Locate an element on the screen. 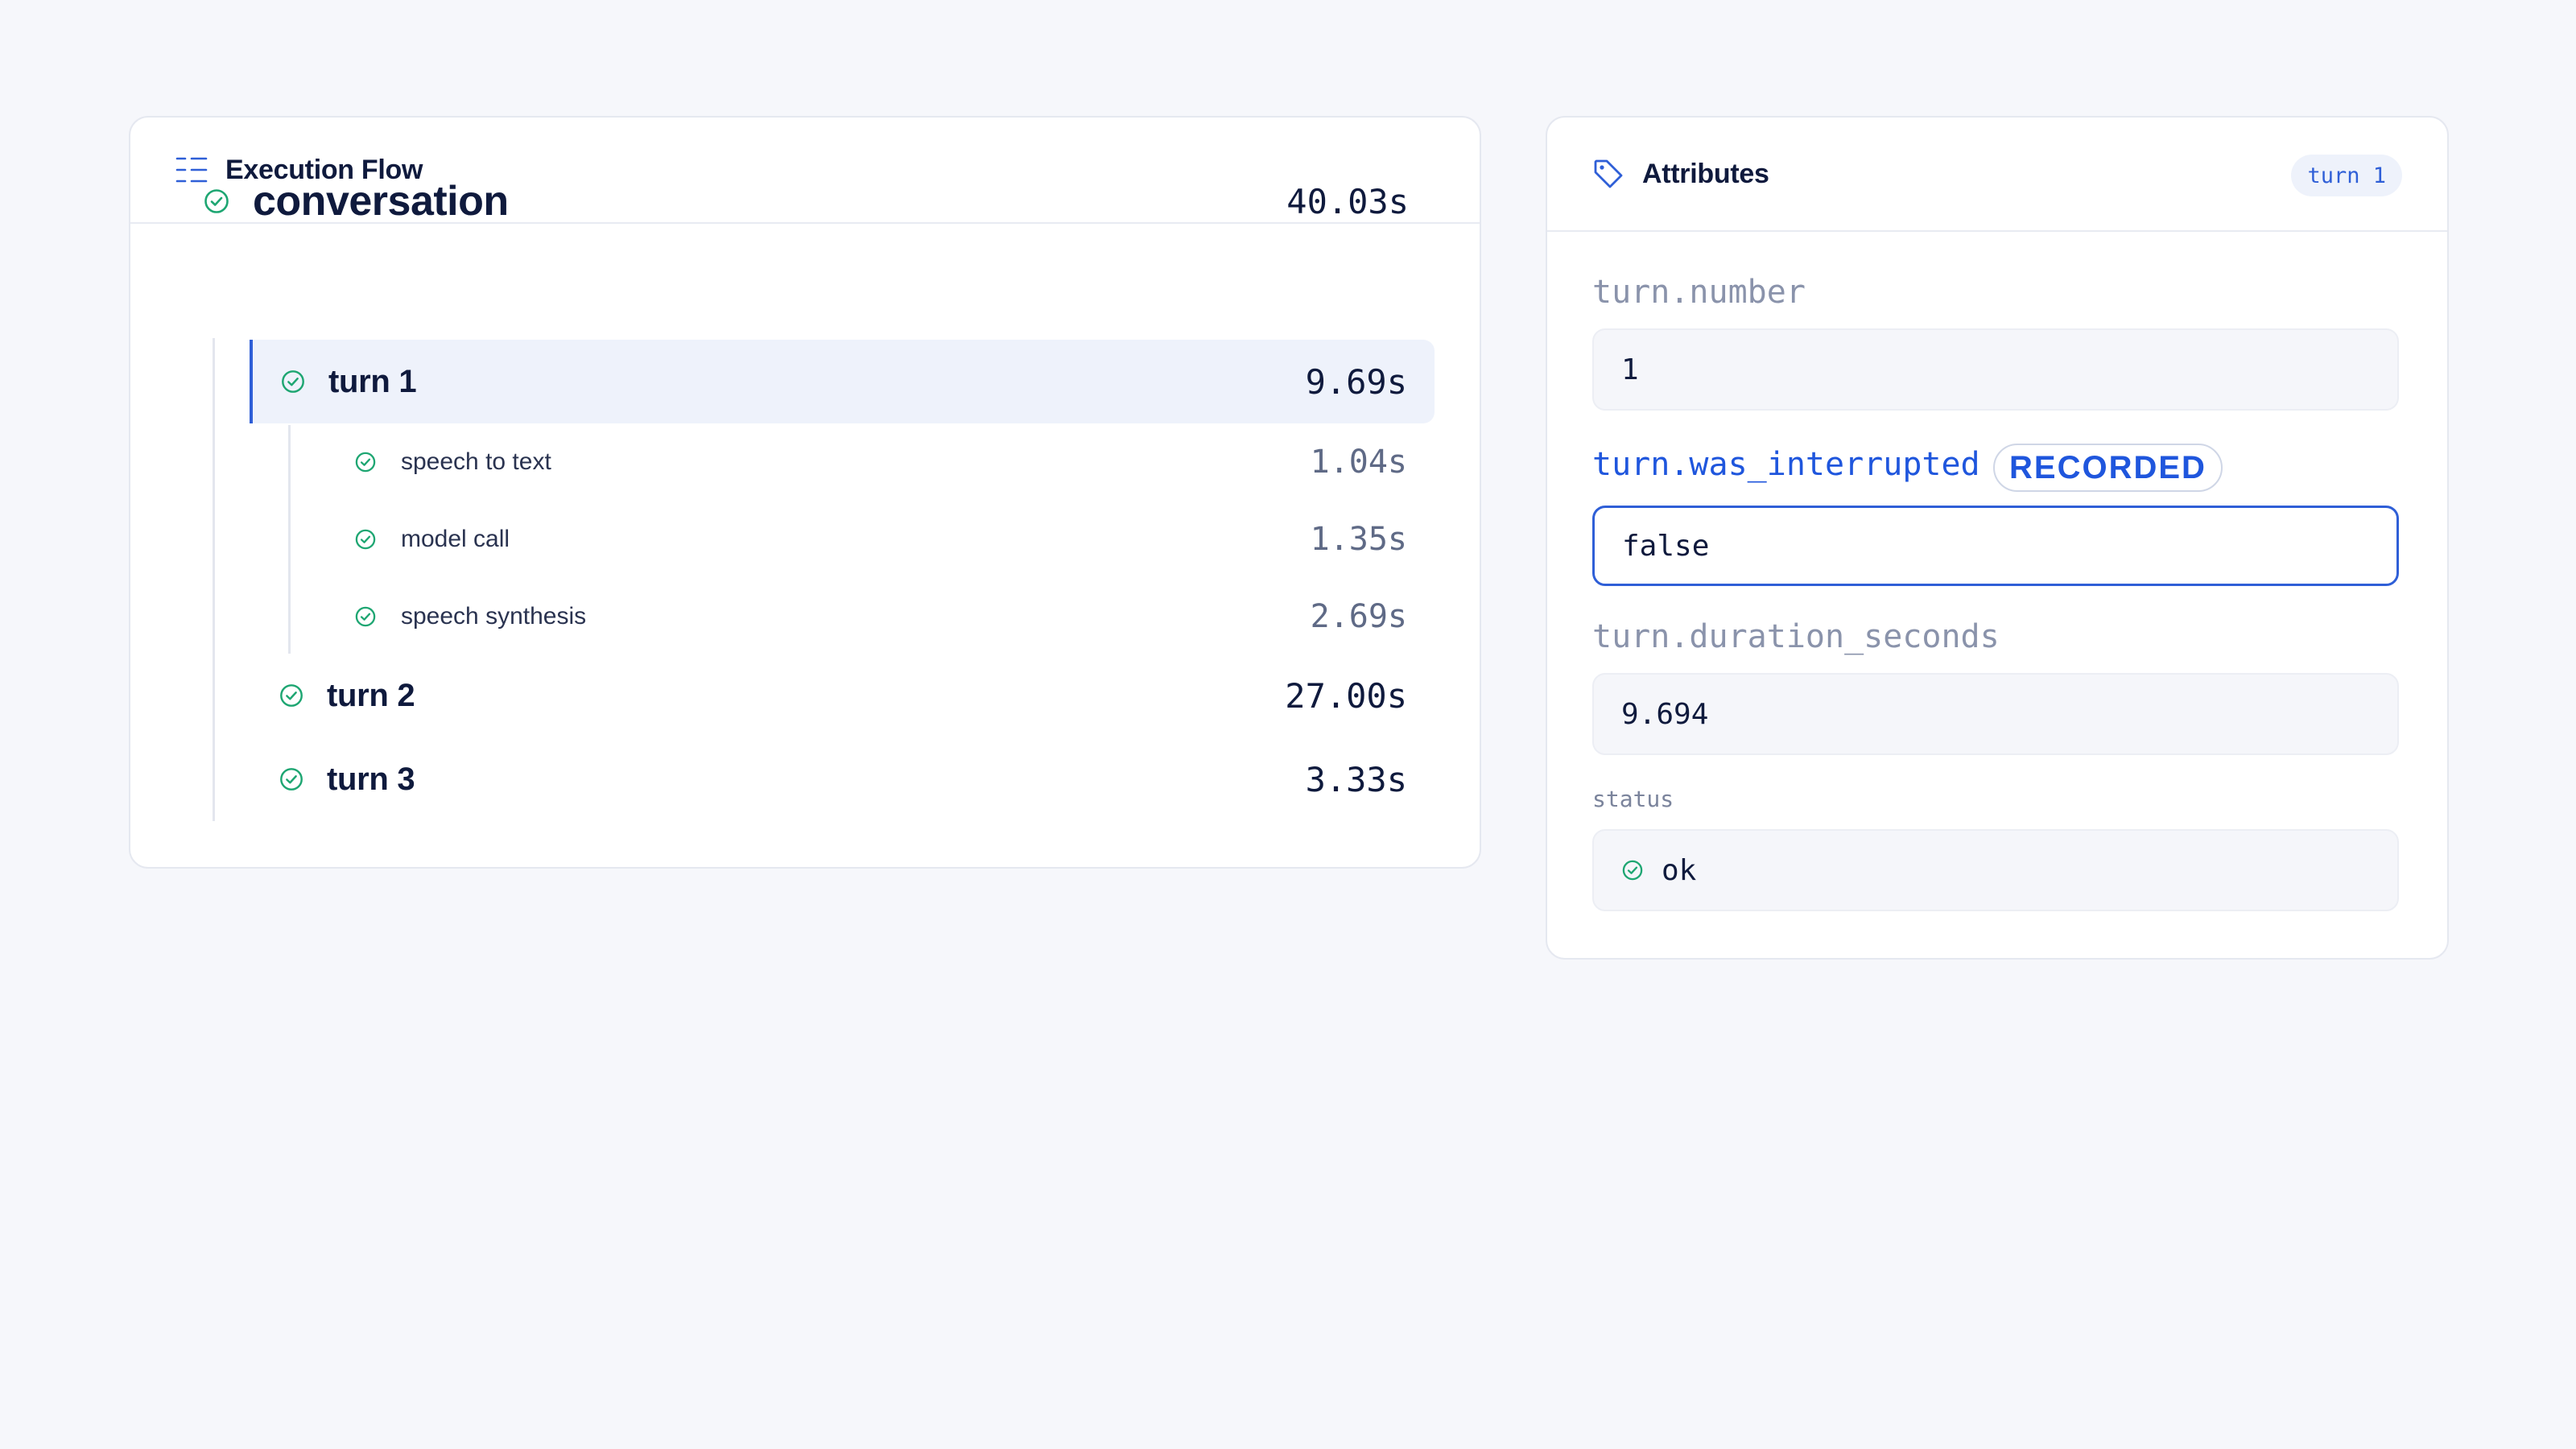 The height and width of the screenshot is (1449, 2576). attr-value-turn-duration-seconds: 9.694 is located at coordinates (1995, 714).